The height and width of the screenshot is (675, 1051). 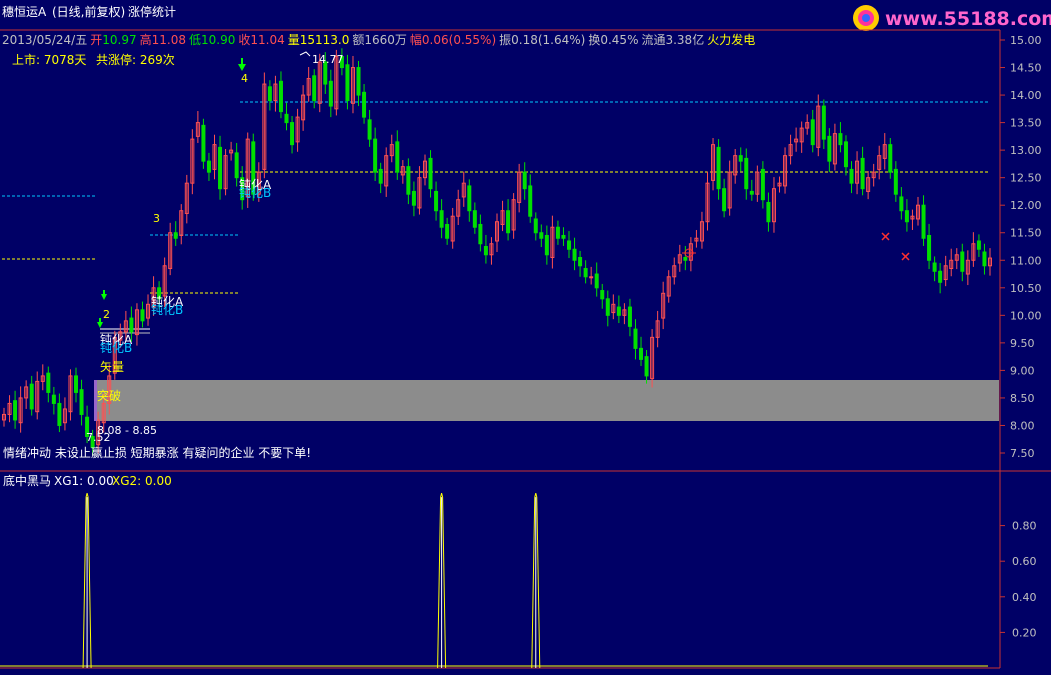 I want to click on range-label: 8.08 - 8.85, so click(x=127, y=430).